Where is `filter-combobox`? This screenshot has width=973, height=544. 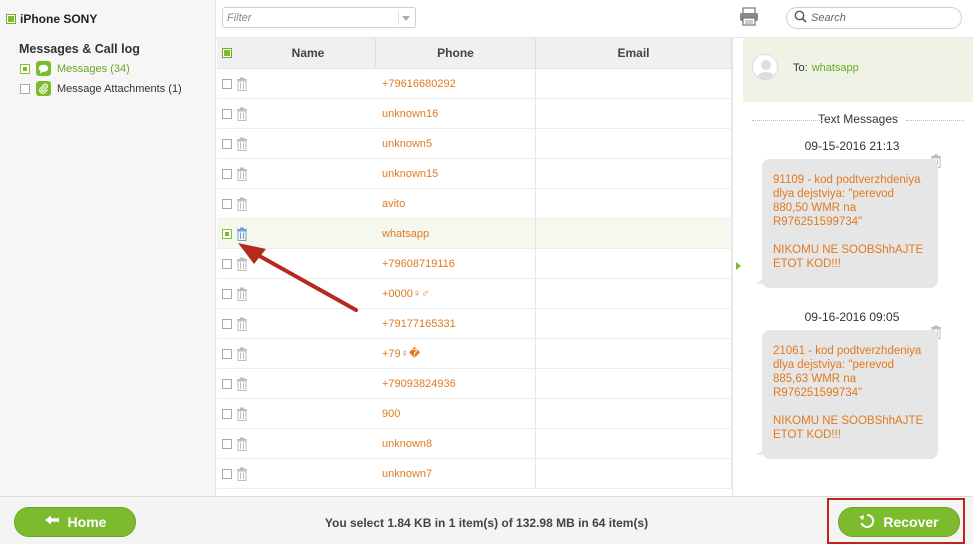 filter-combobox is located at coordinates (319, 17).